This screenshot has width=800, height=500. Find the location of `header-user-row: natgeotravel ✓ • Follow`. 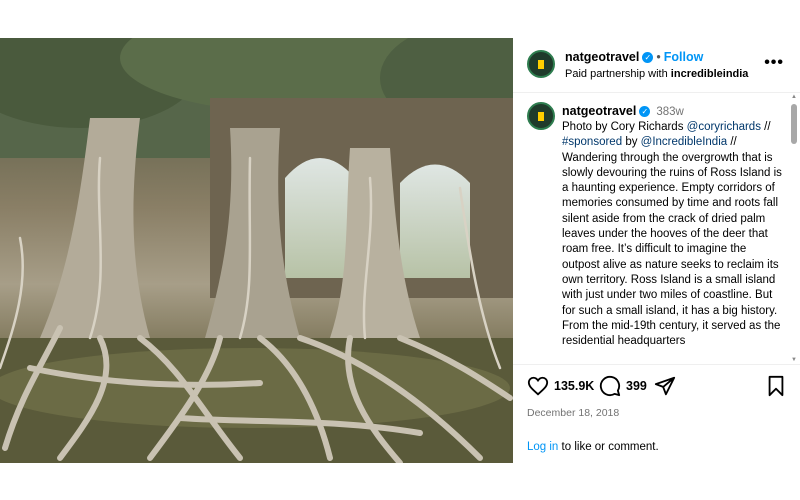

header-user-row: natgeotravel ✓ • Follow is located at coordinates (634, 57).